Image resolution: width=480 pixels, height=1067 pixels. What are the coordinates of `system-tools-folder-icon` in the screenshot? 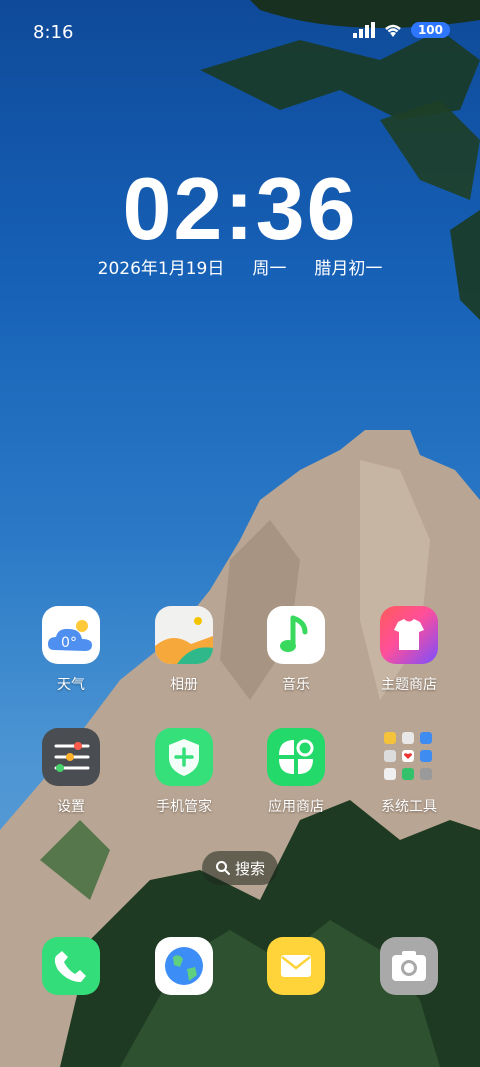 It's located at (409, 757).